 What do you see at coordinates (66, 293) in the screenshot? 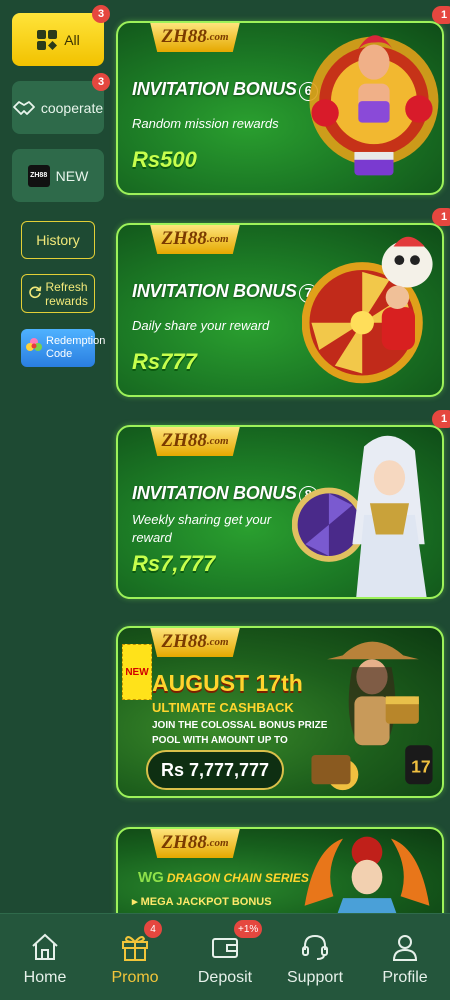
I see `refresh-rewards-label: Refresh rewards` at bounding box center [66, 293].